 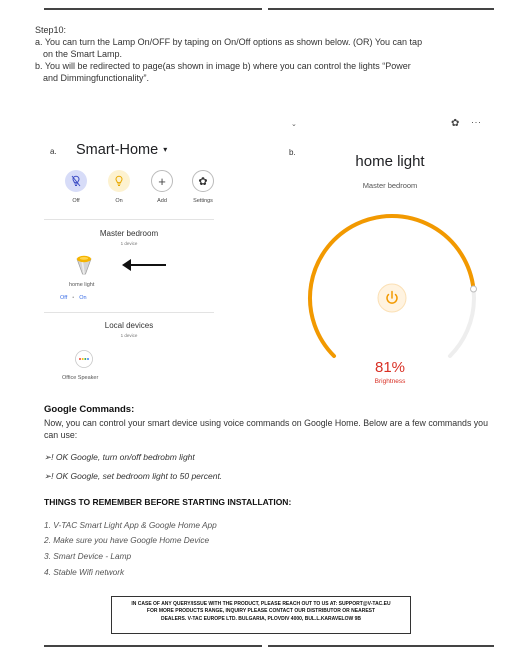 What do you see at coordinates (129, 335) in the screenshot?
I see `local-device-count: 1 device` at bounding box center [129, 335].